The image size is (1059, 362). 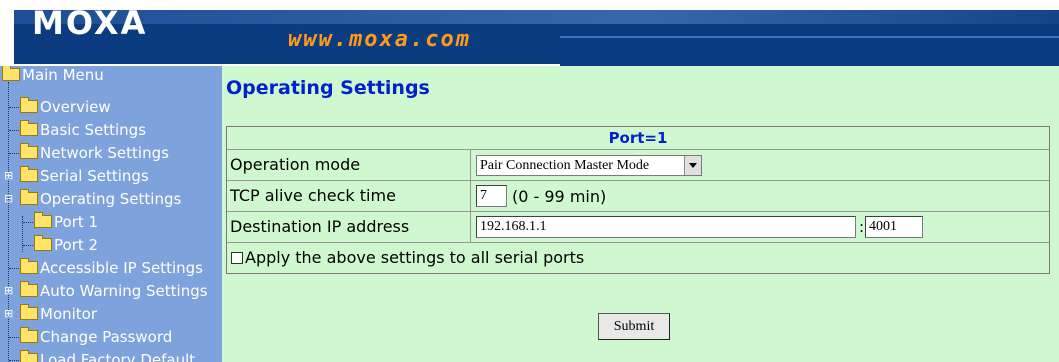 I want to click on menu-item-port-2: Port 2, so click(x=66, y=245).